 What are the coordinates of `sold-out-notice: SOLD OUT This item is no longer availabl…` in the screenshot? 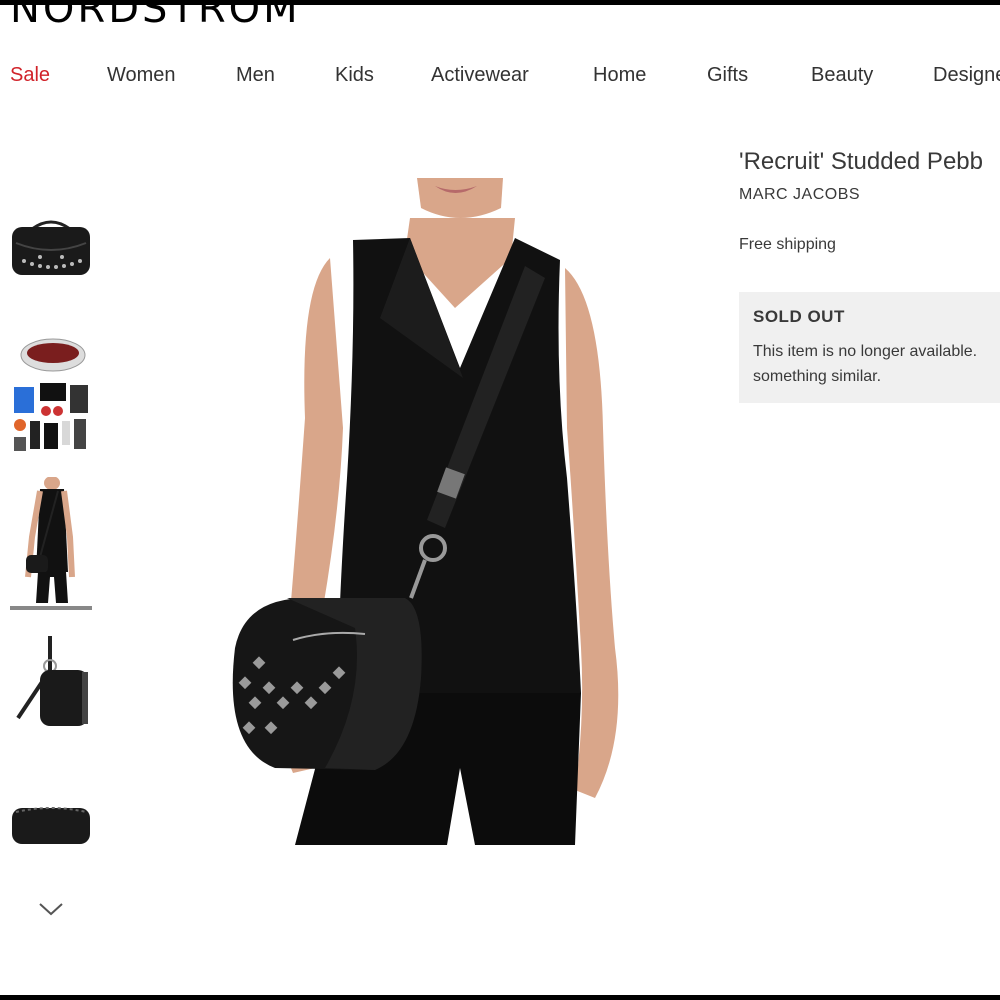 It's located at (869, 347).